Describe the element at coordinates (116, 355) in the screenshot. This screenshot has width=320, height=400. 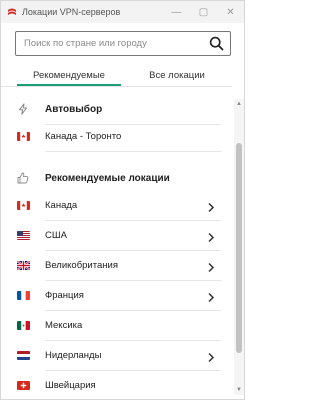
I see `location-item-netherlands: Нидерланды` at that location.